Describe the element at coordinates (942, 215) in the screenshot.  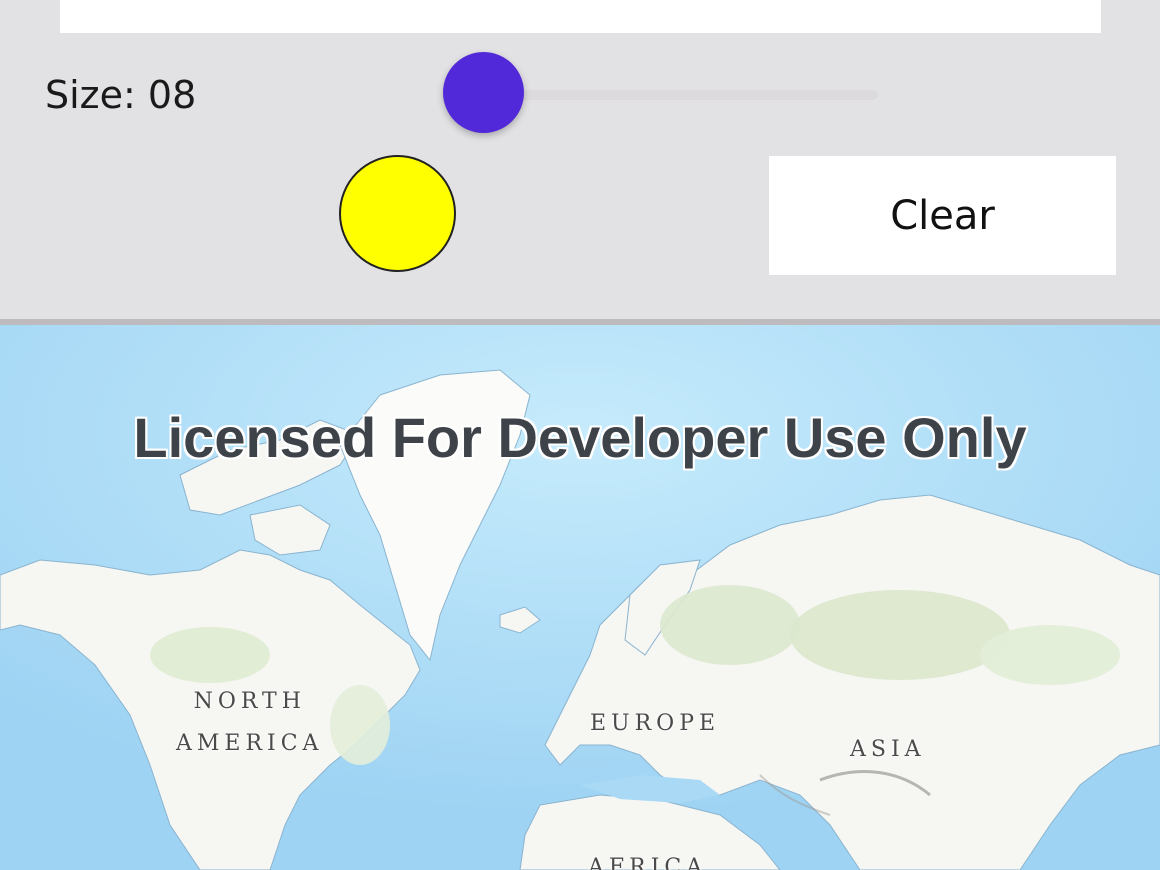
I see `clear-button: Clear` at that location.